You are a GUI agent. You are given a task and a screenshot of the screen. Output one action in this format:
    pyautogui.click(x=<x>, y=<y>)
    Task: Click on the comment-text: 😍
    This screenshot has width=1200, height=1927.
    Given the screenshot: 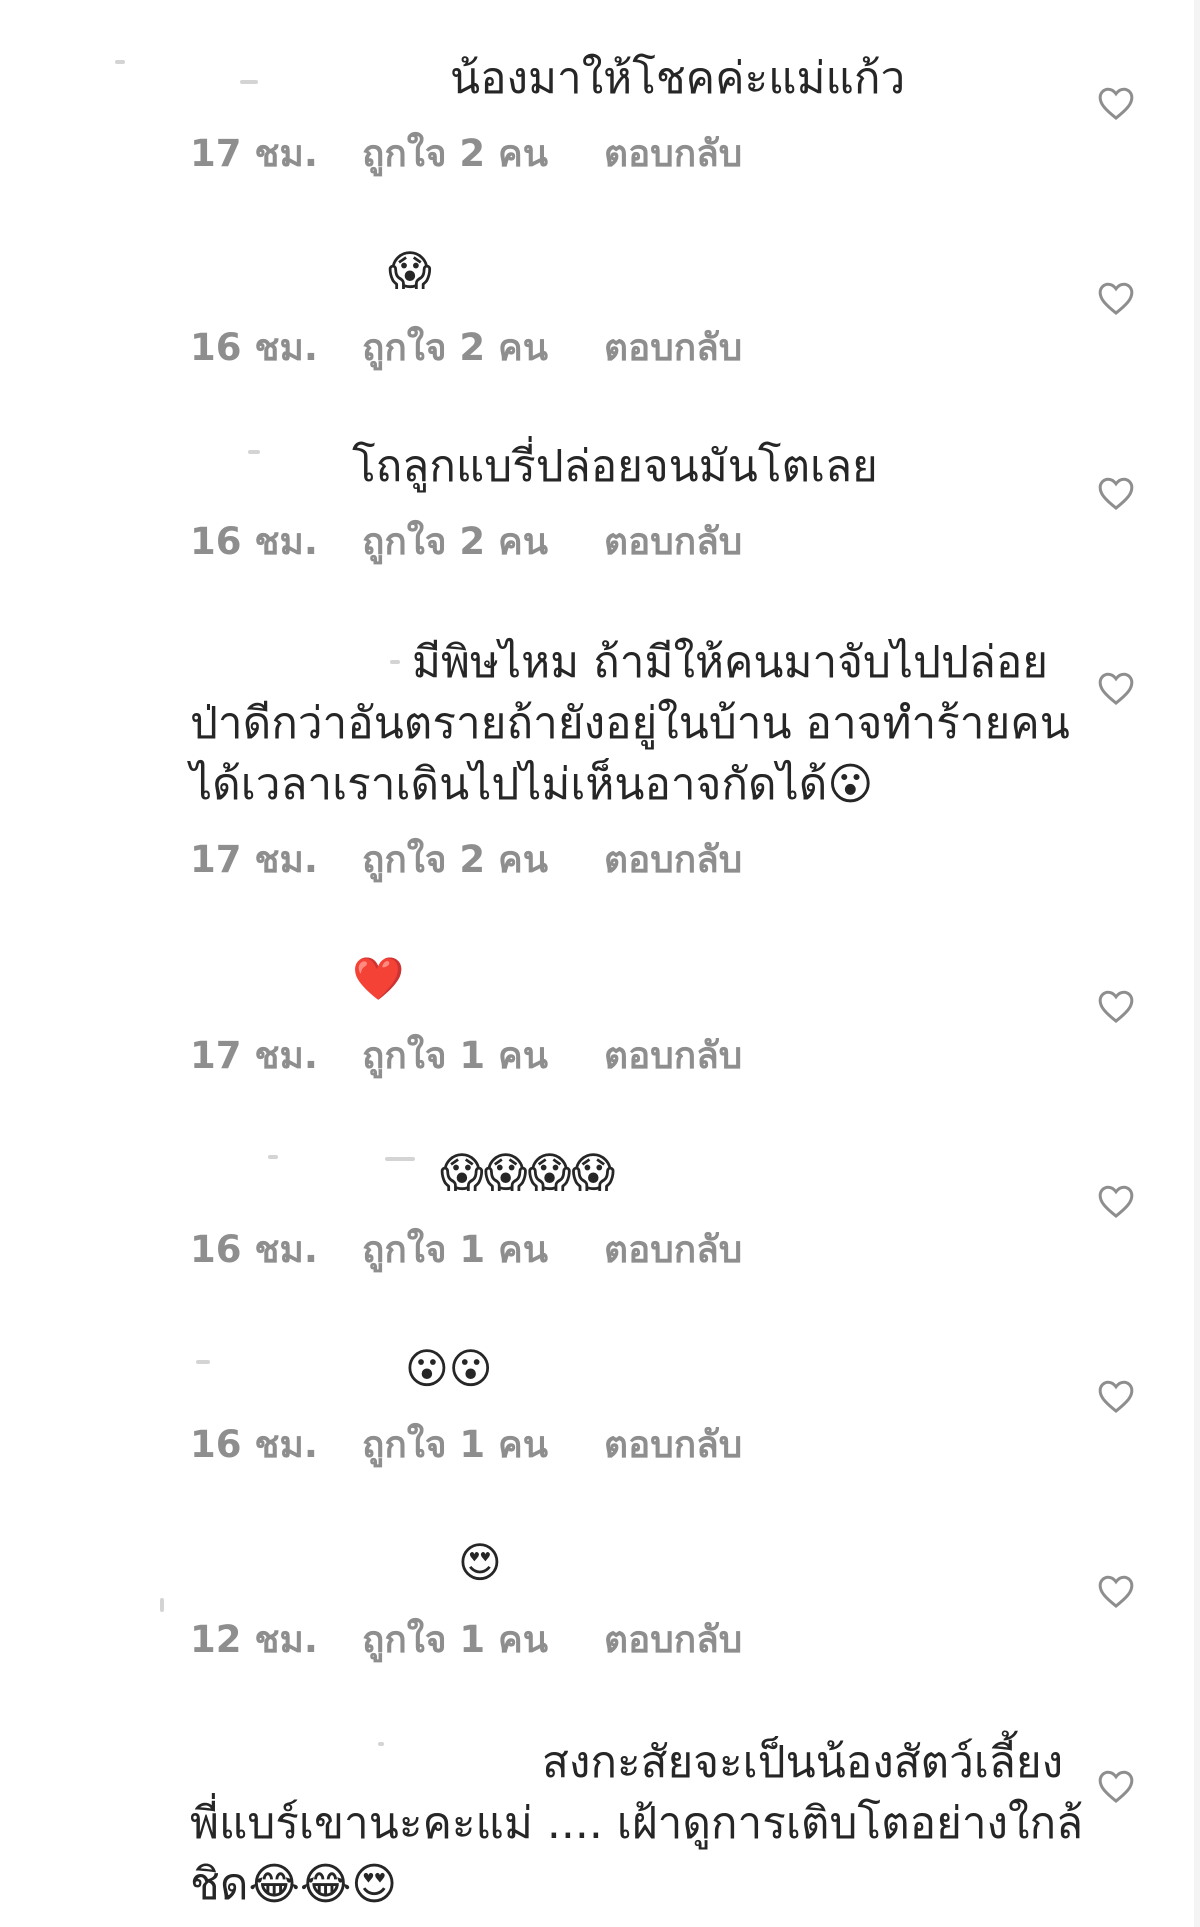 What is the action you would take?
    pyautogui.click(x=829, y=1562)
    